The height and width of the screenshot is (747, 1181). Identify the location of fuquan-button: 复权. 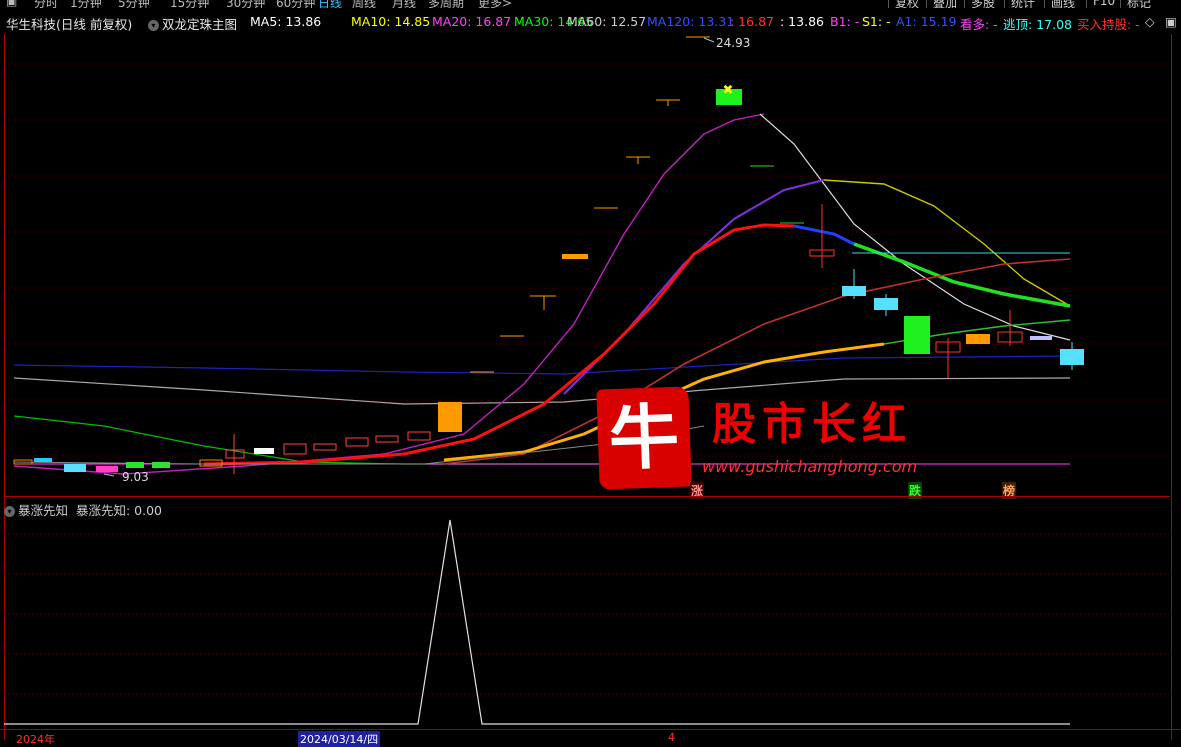
(903, 4).